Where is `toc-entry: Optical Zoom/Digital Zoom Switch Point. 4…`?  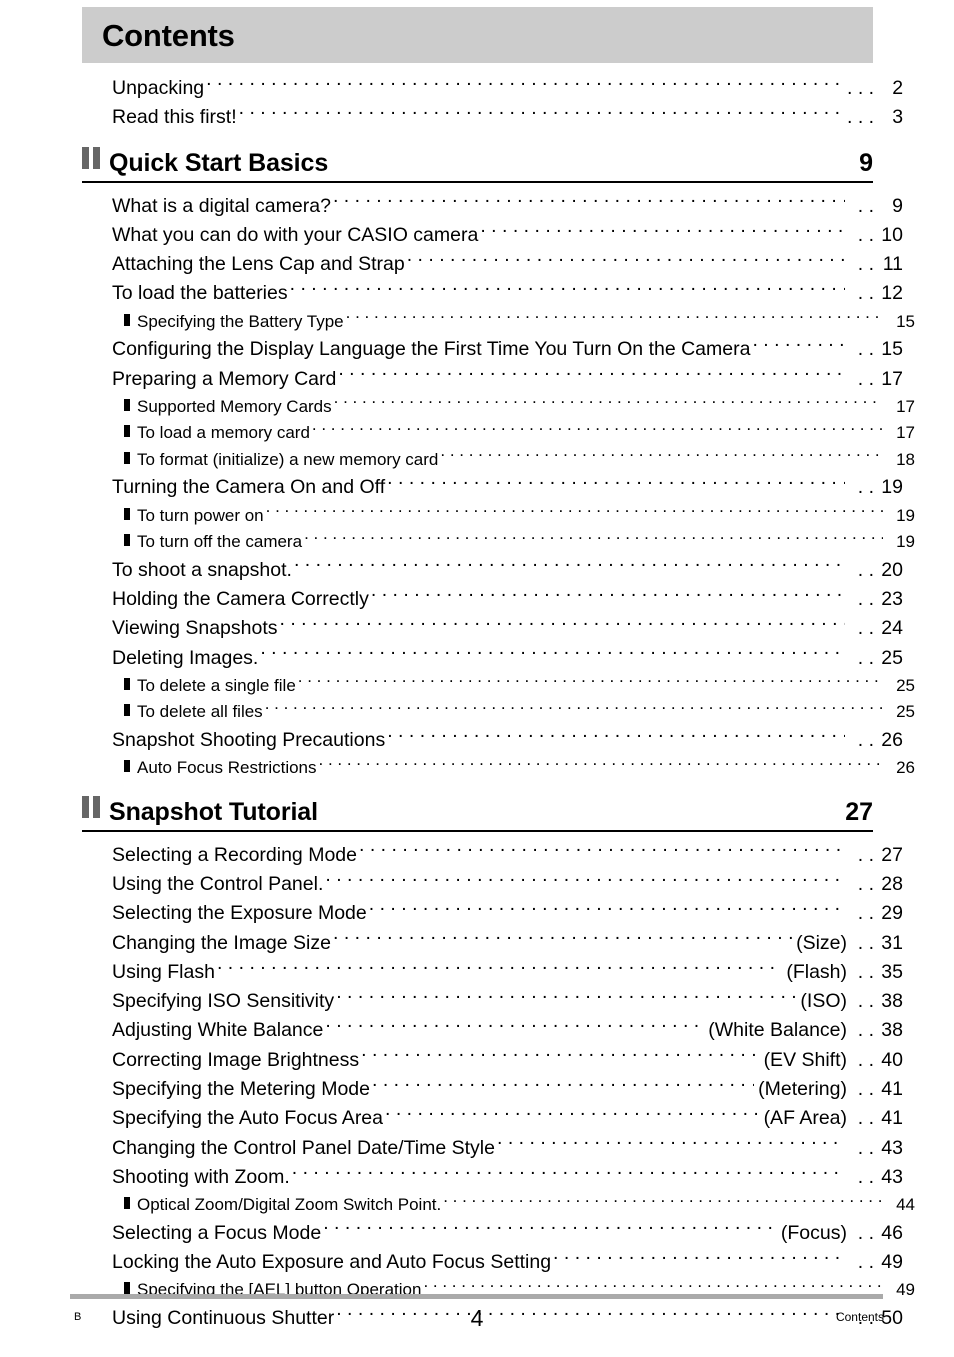 toc-entry: Optical Zoom/Digital Zoom Switch Point. 4… is located at coordinates (498, 1205).